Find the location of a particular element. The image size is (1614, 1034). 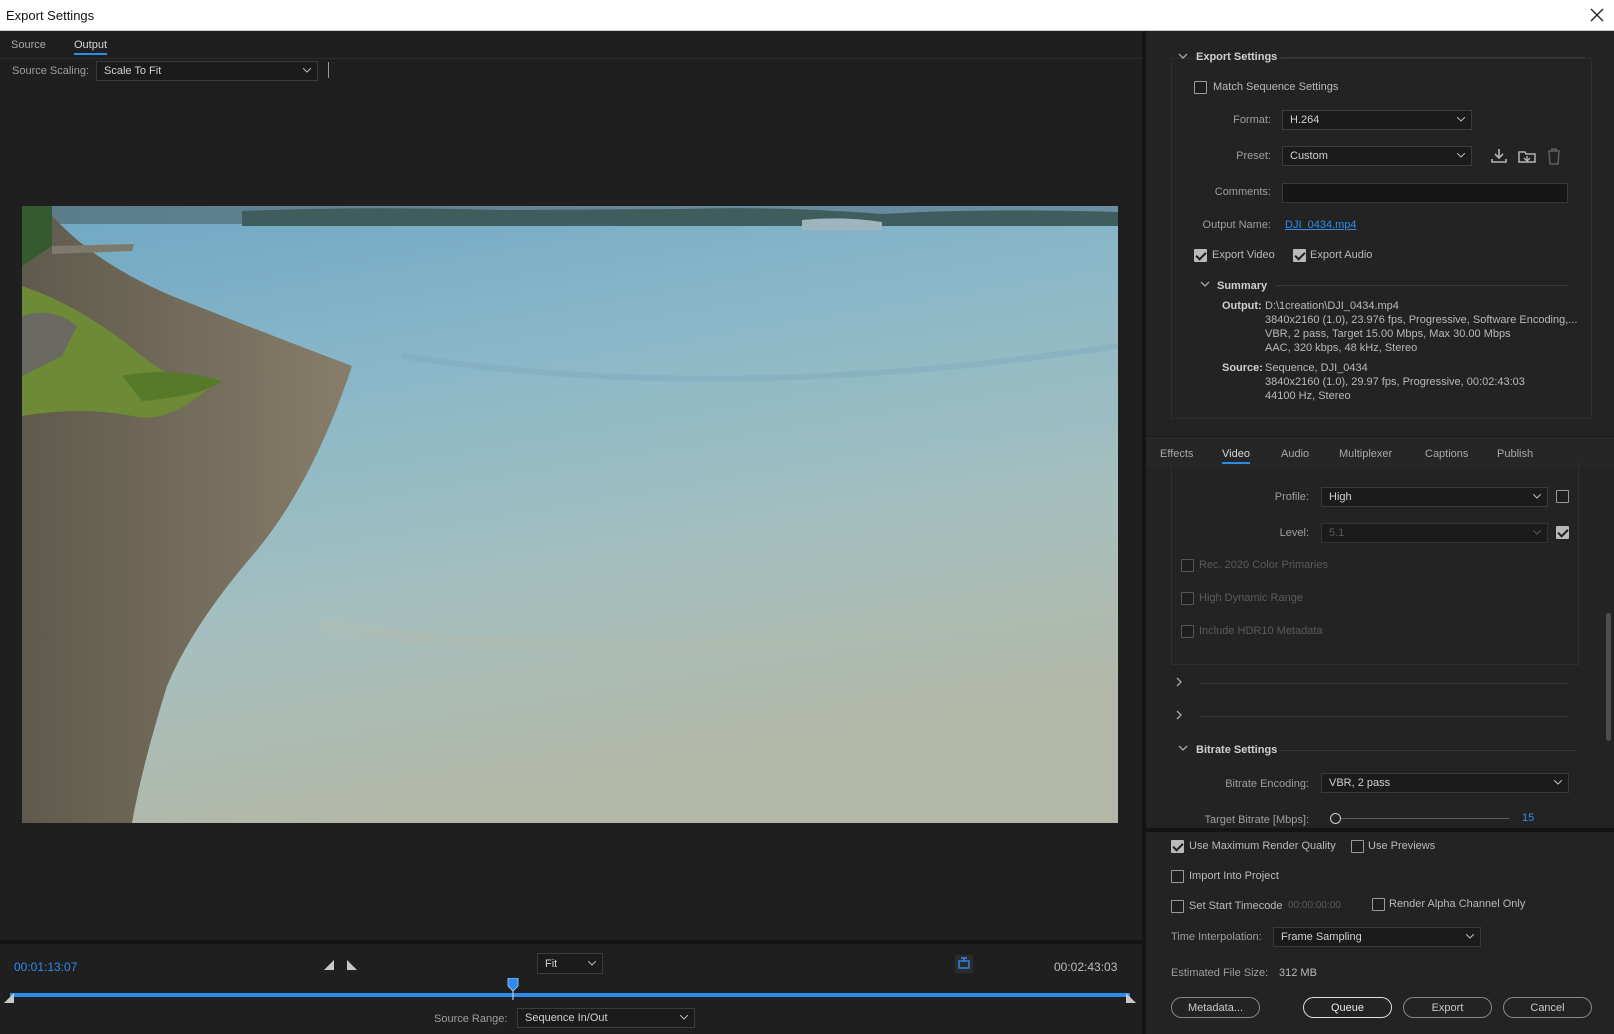

profile-label: Profile: is located at coordinates (1291, 497).